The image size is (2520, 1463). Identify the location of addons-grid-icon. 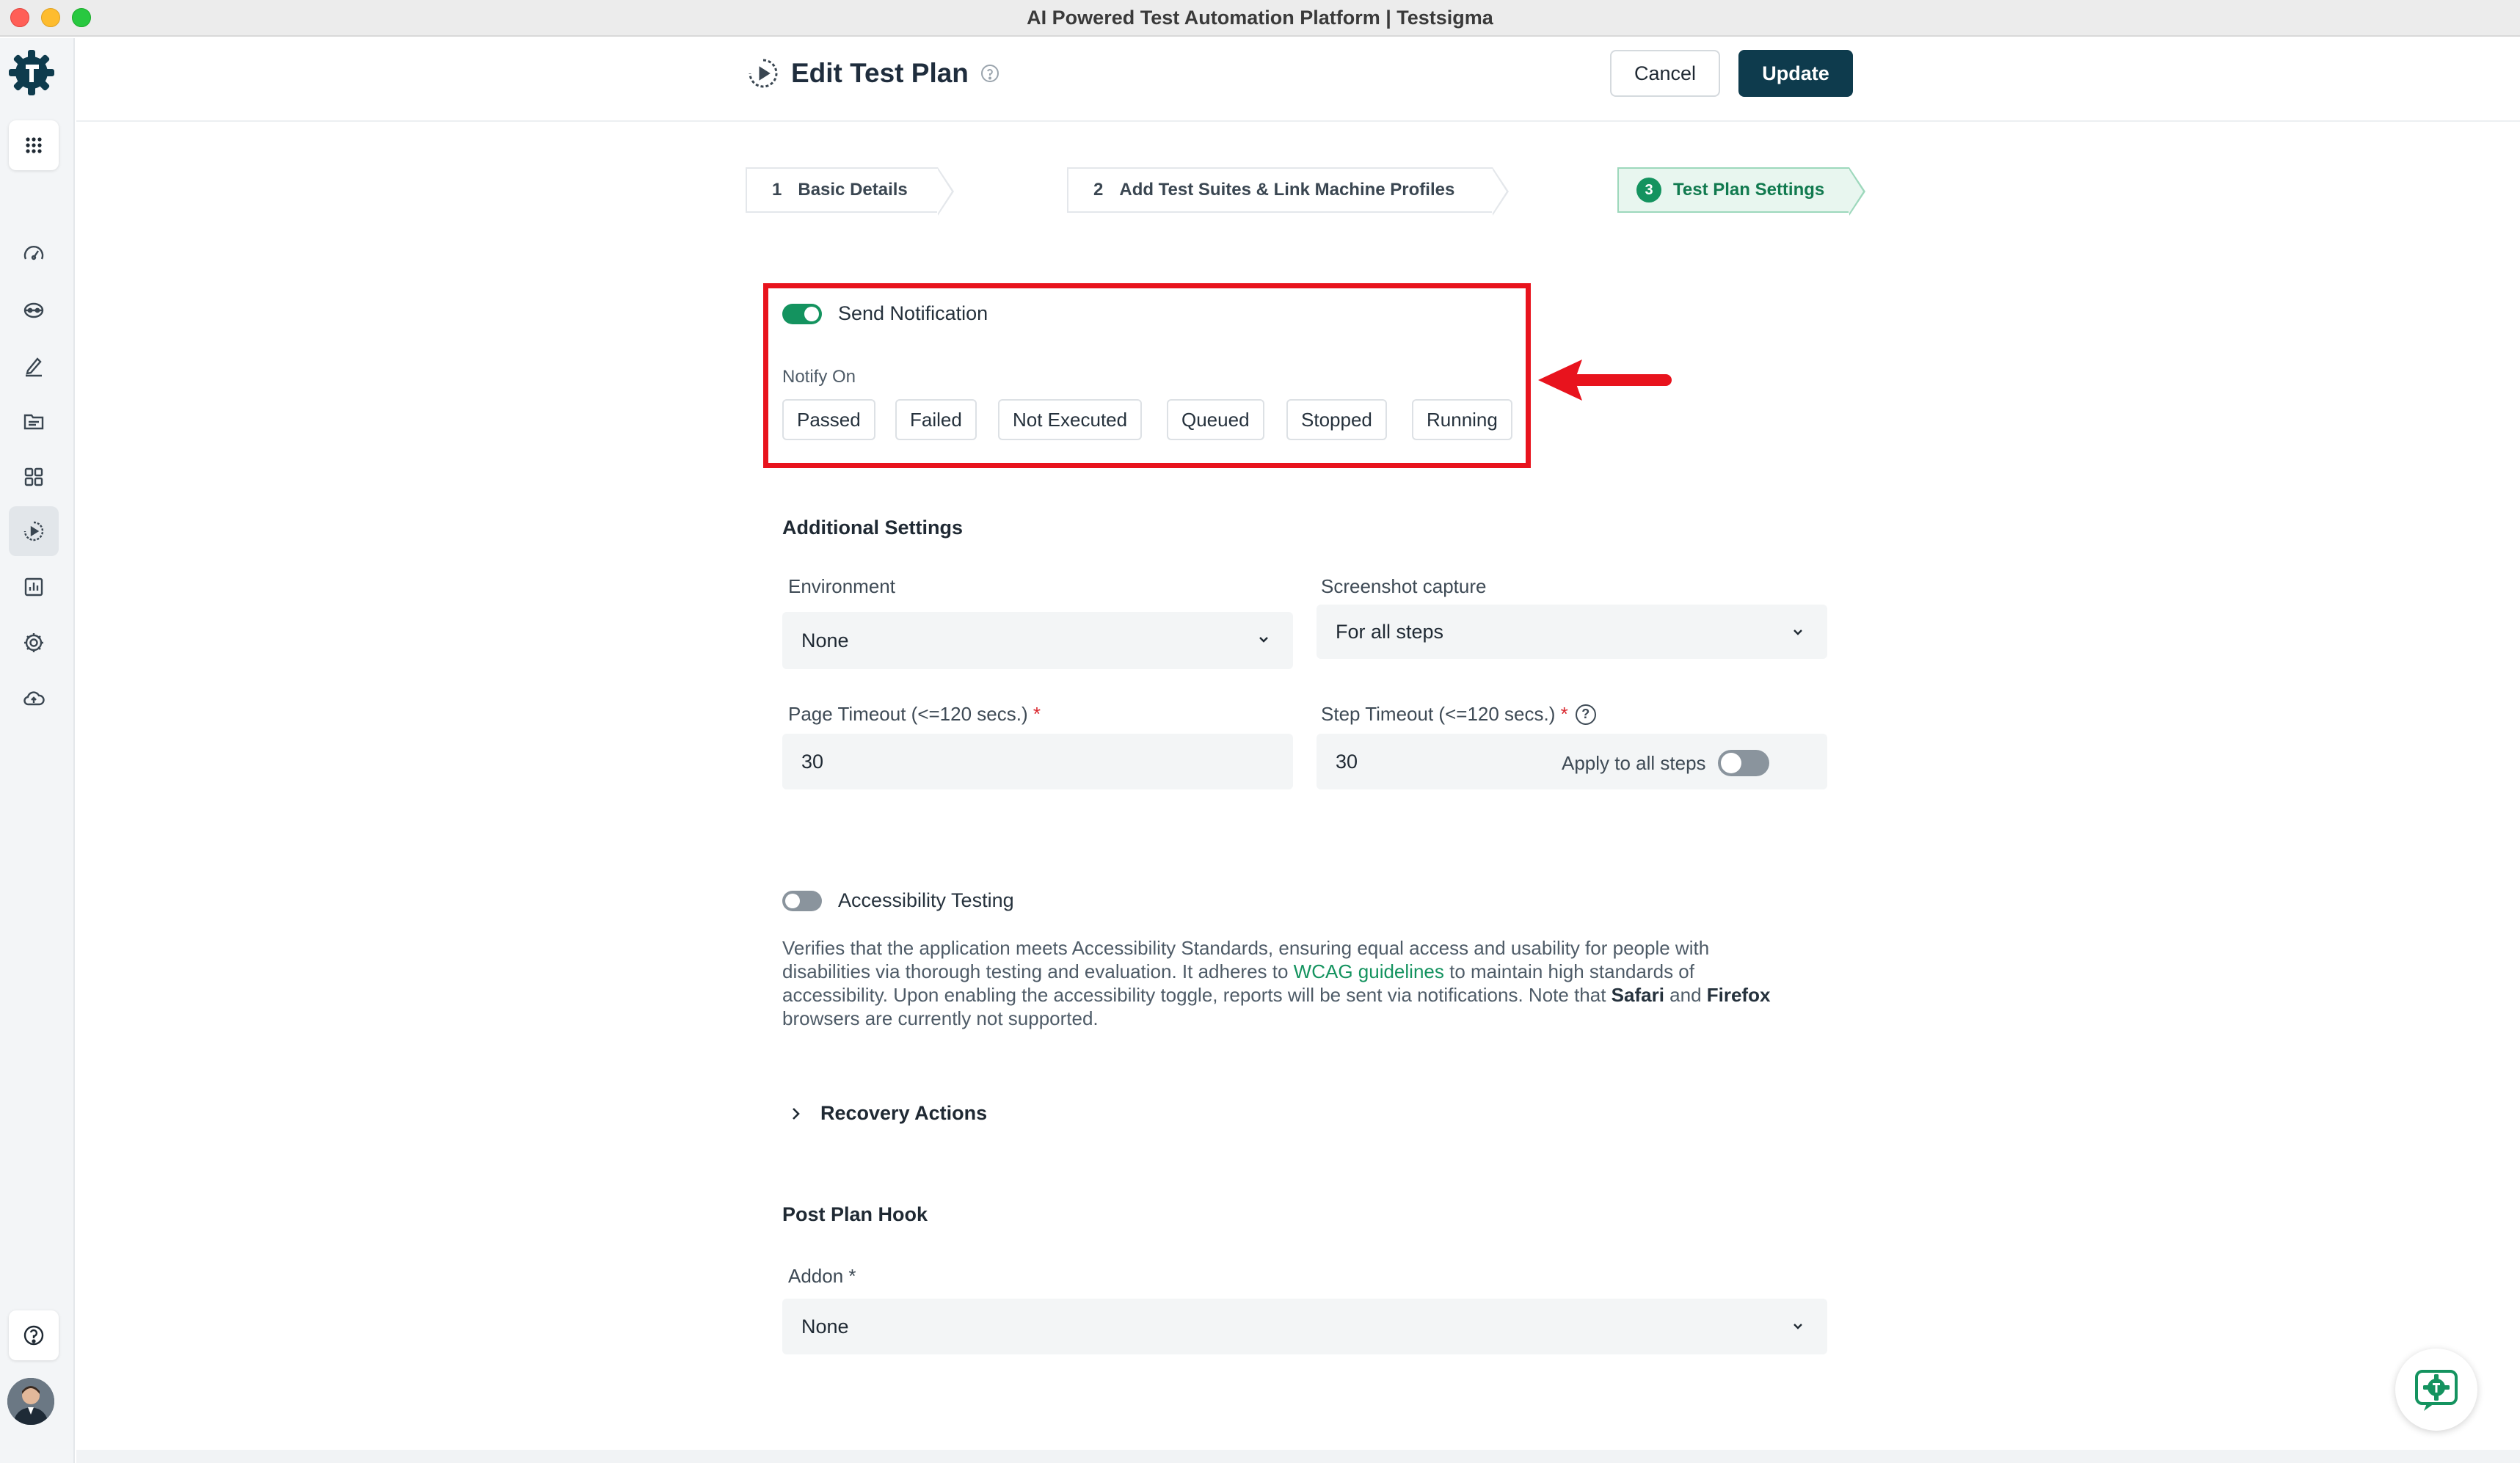
(33, 476).